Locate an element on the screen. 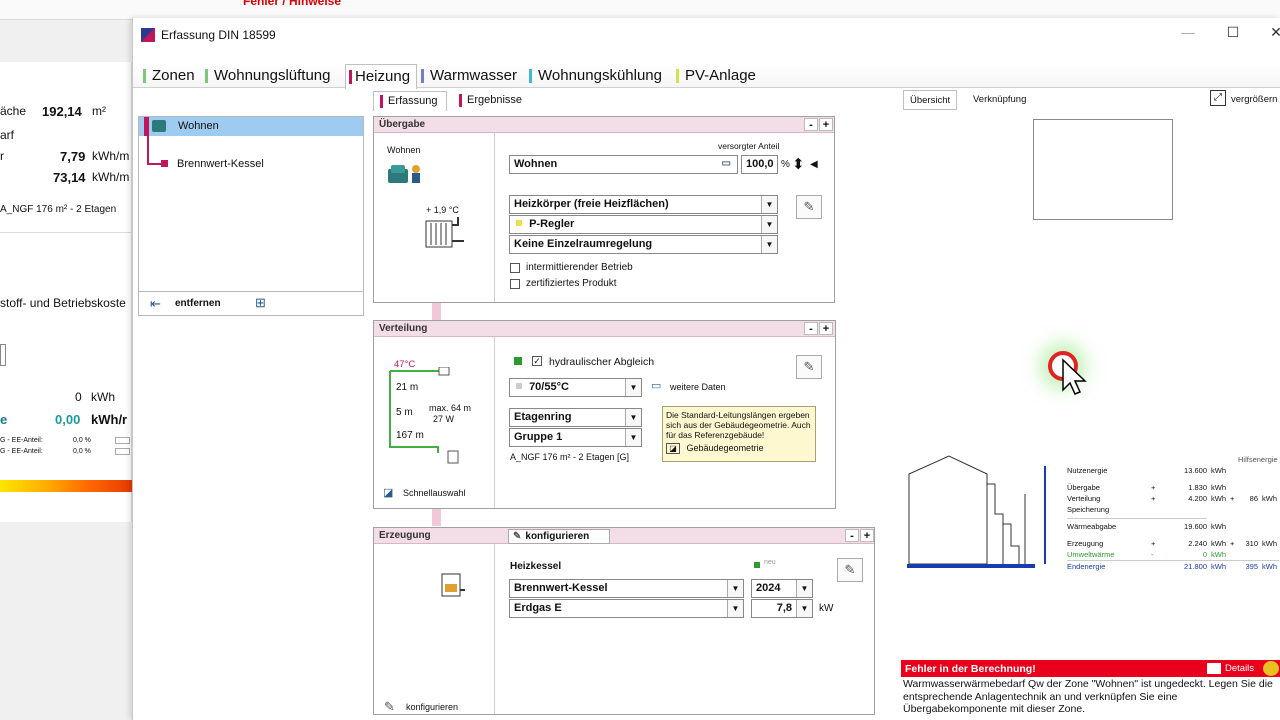 The height and width of the screenshot is (720, 1280). system-temp-select: 70/55°C ▼ is located at coordinates (575, 387).